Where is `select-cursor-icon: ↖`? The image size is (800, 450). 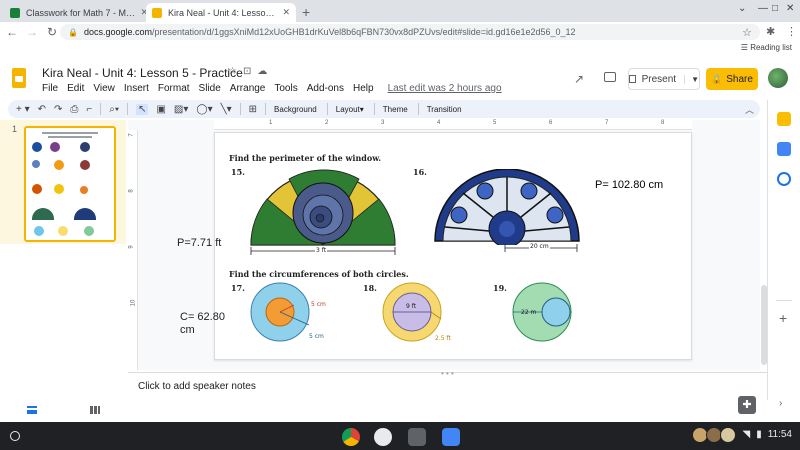
select-cursor-icon: ↖ is located at coordinates (142, 109).